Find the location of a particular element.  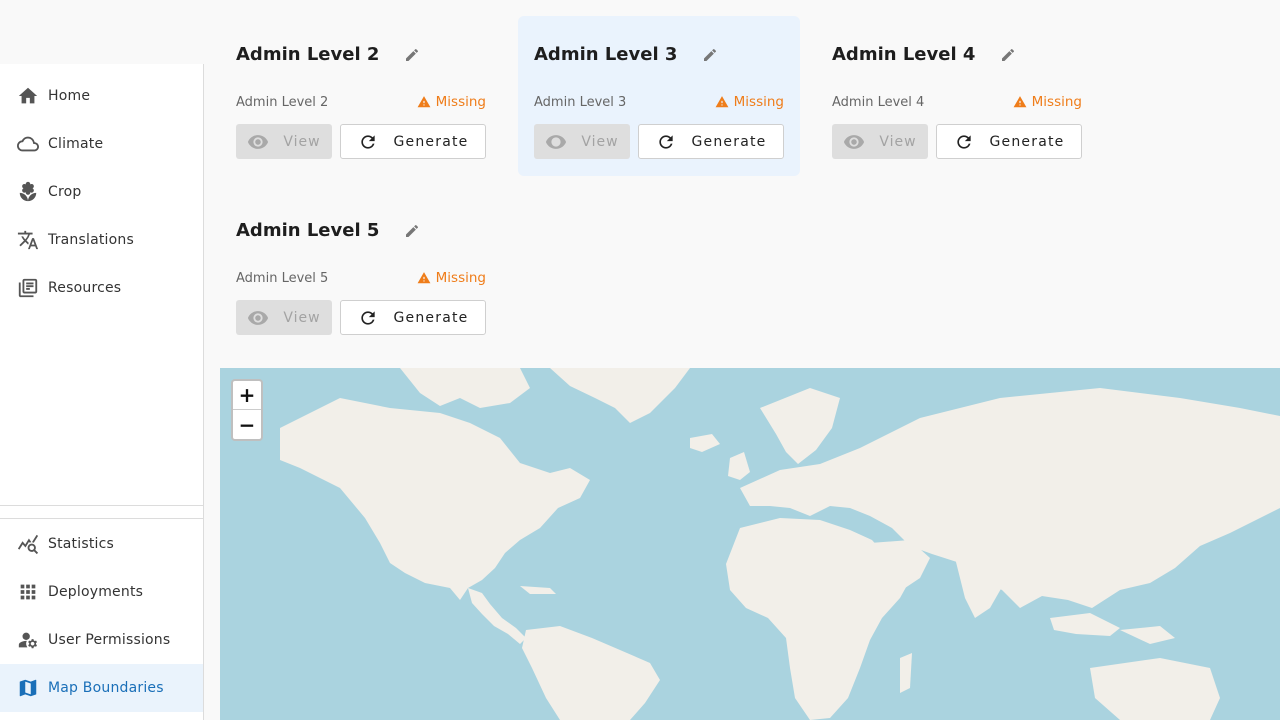

sidebar-item-label: Home is located at coordinates (69, 96).